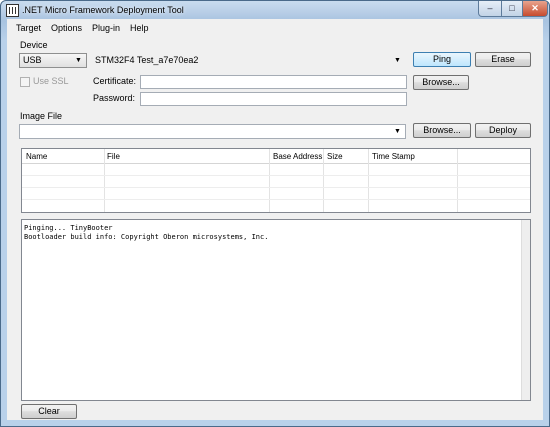 This screenshot has width=550, height=427. I want to click on menu-plug-in: Plug-in, so click(106, 28).